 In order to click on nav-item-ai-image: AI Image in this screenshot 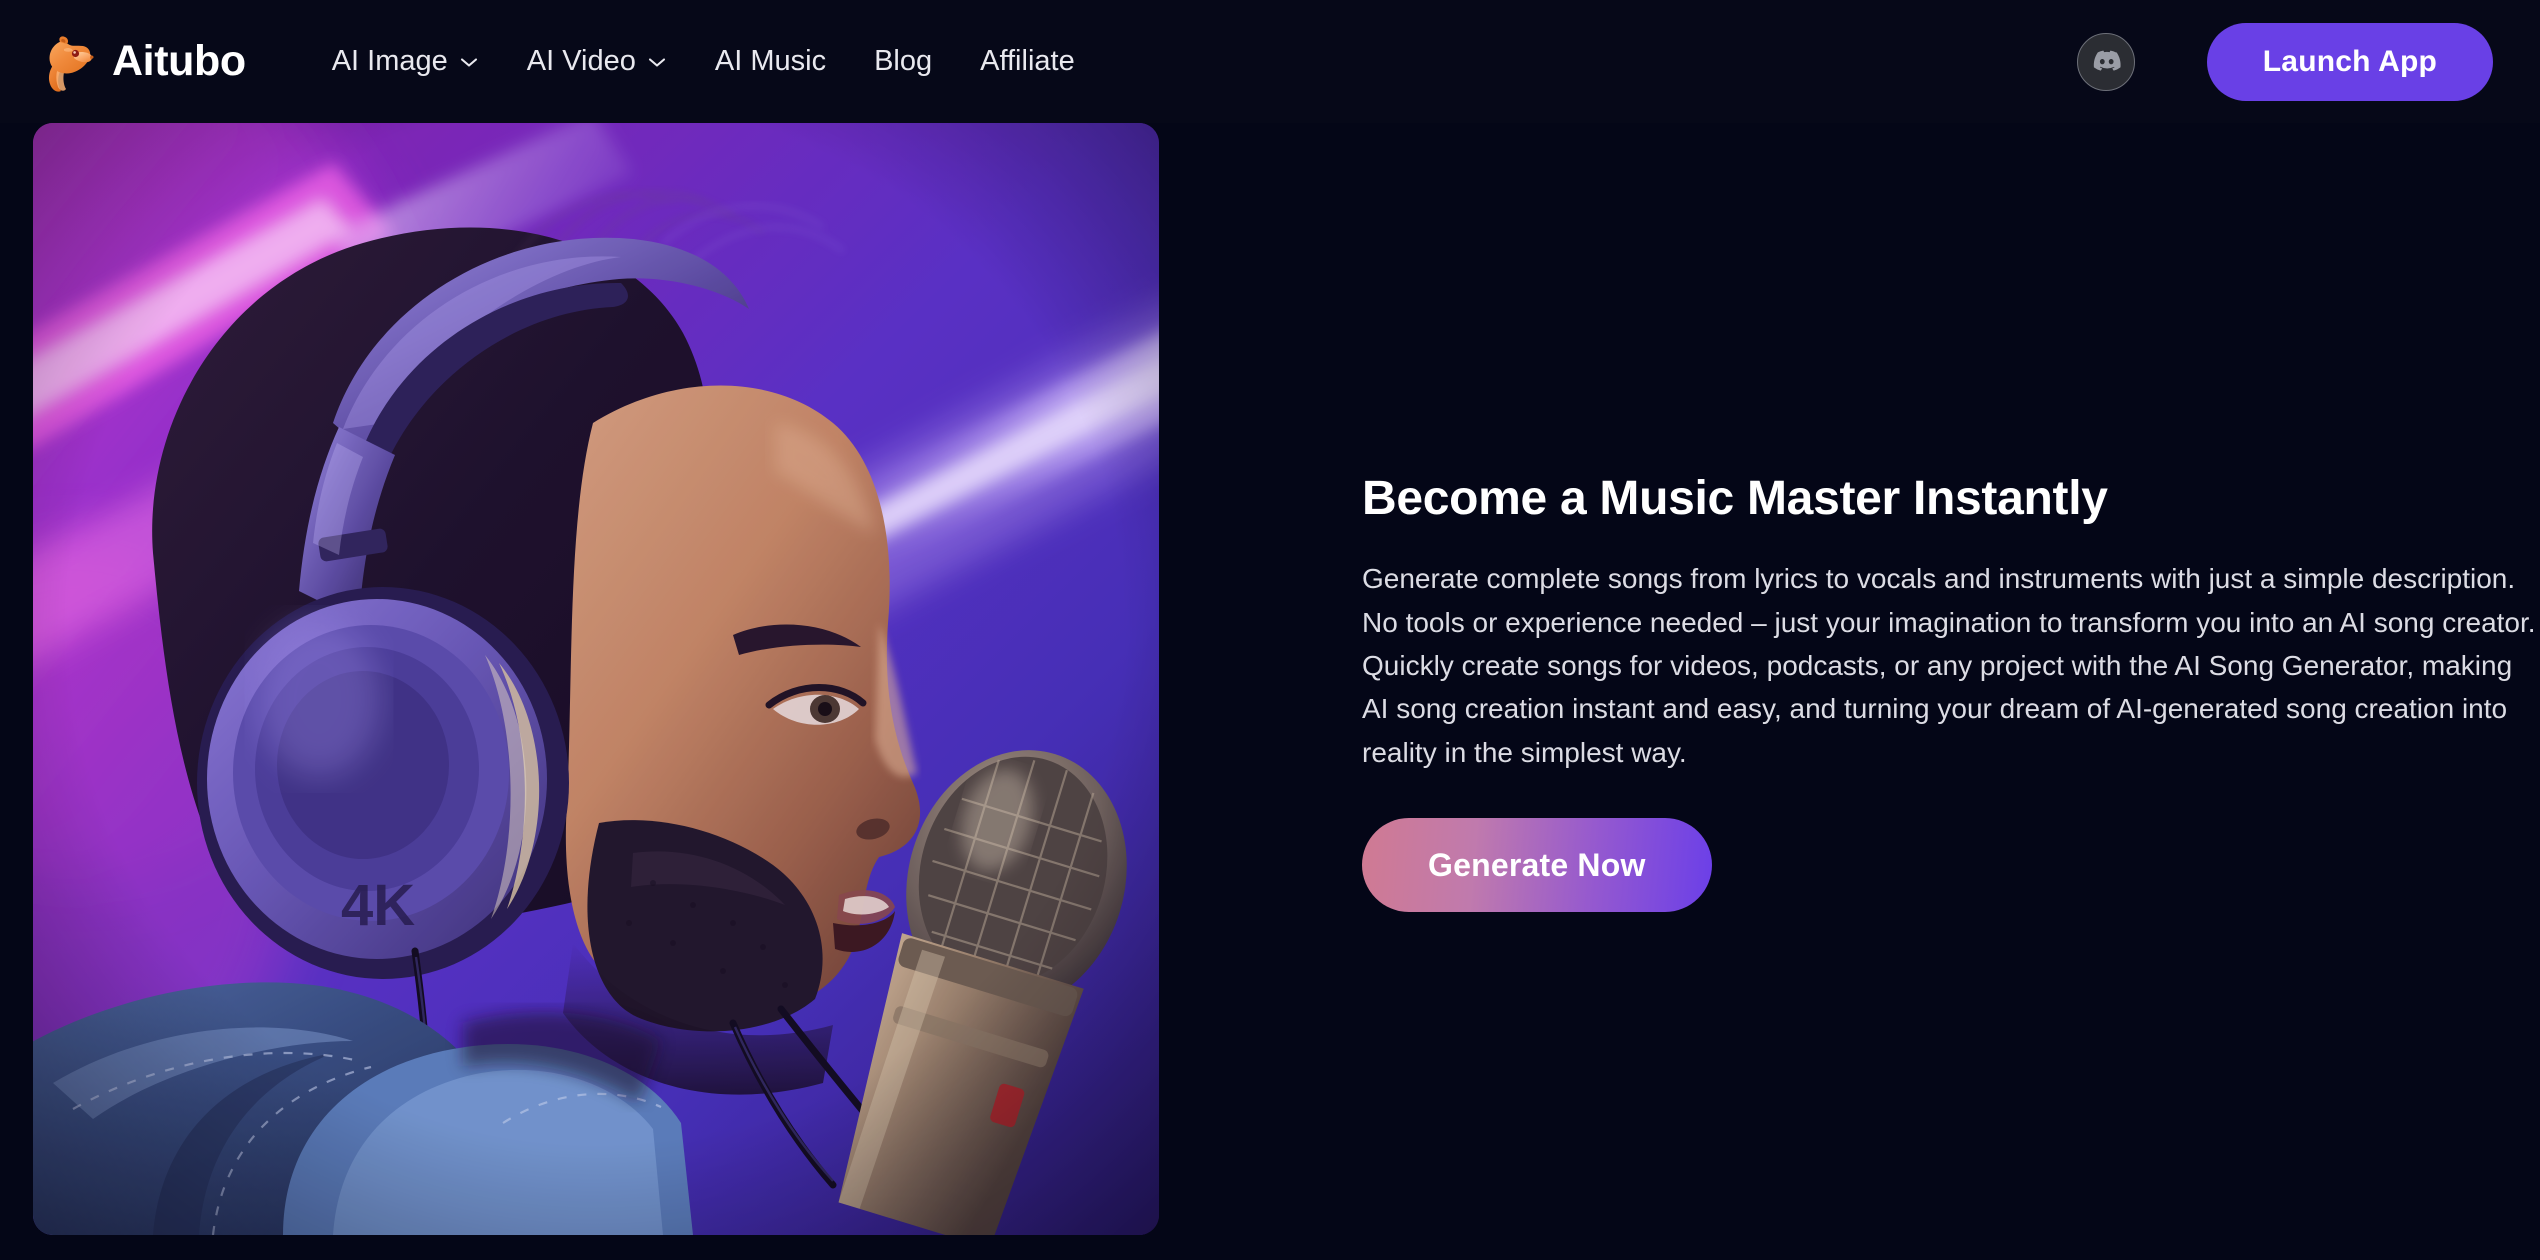, I will do `click(405, 61)`.